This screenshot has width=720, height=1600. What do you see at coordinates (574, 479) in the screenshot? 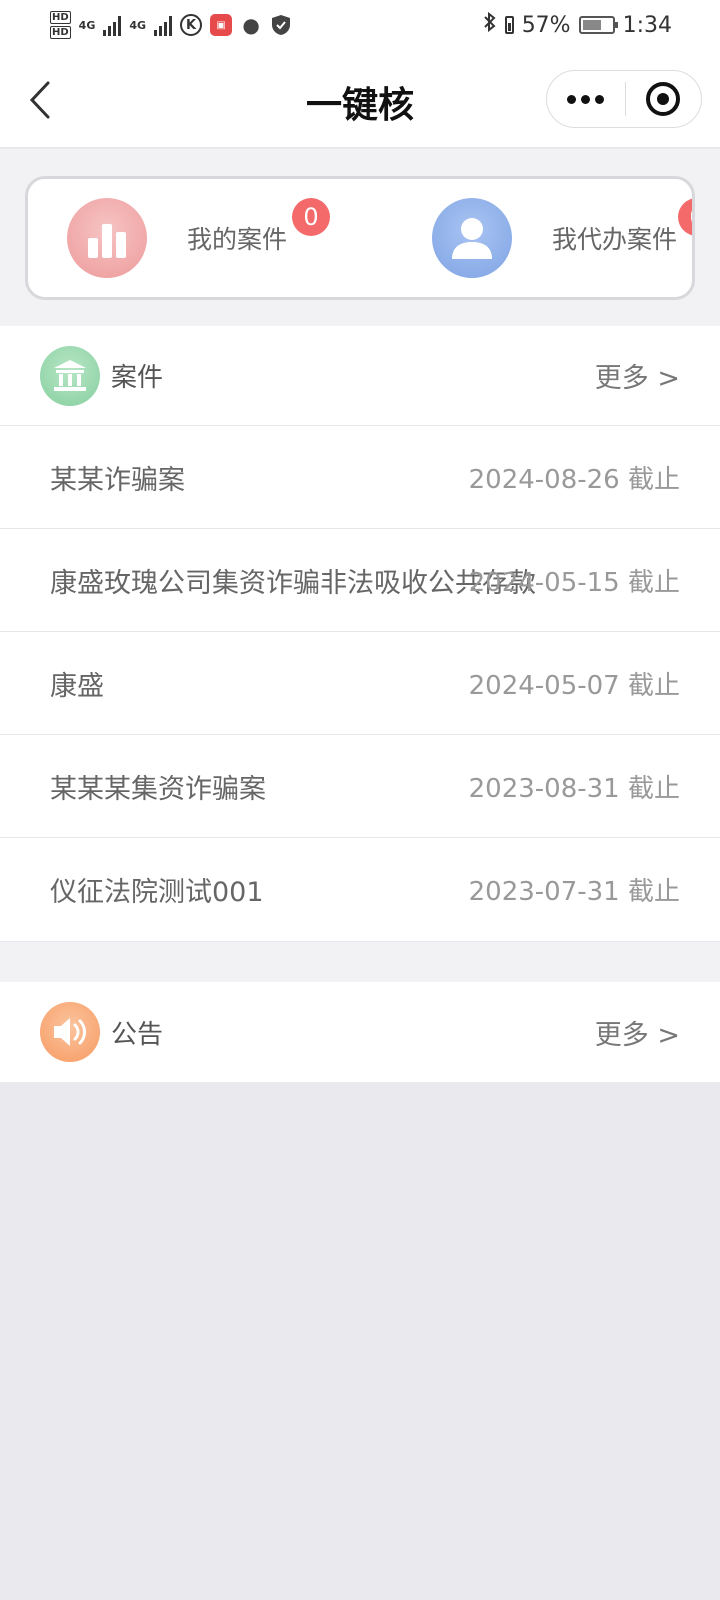
I see `case-deadline: 2024-08-26 截止` at bounding box center [574, 479].